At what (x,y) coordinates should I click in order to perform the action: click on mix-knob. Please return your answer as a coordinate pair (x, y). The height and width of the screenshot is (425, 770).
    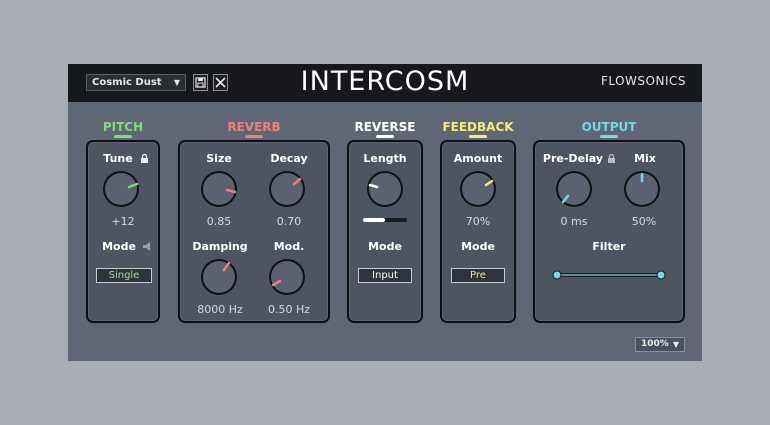
    Looking at the image, I should click on (642, 189).